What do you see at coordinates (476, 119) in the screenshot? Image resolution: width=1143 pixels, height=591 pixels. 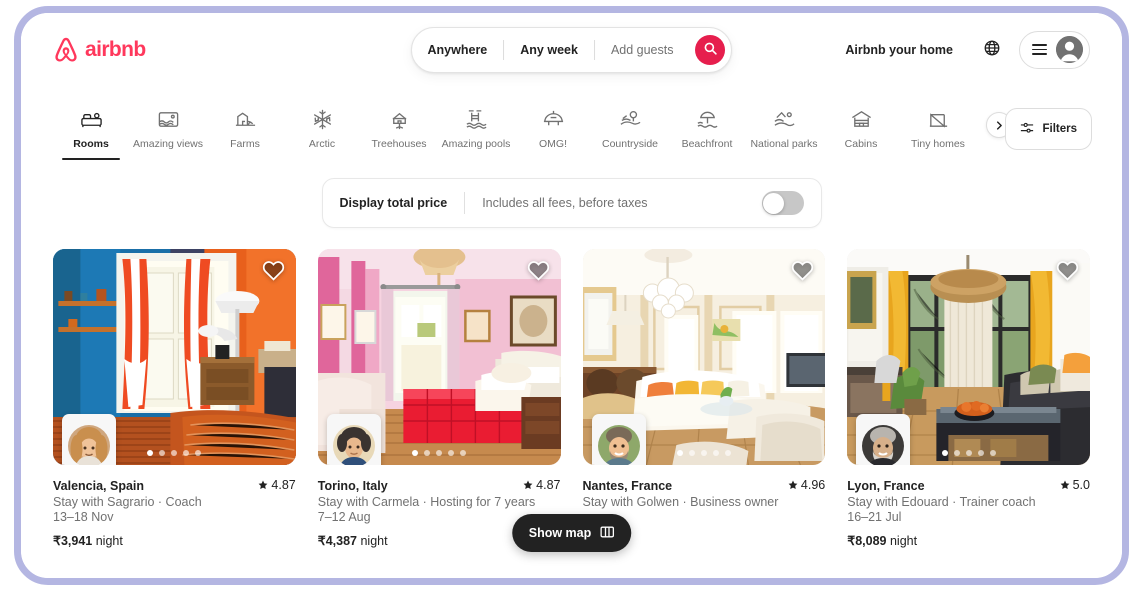 I see `pool-icon` at bounding box center [476, 119].